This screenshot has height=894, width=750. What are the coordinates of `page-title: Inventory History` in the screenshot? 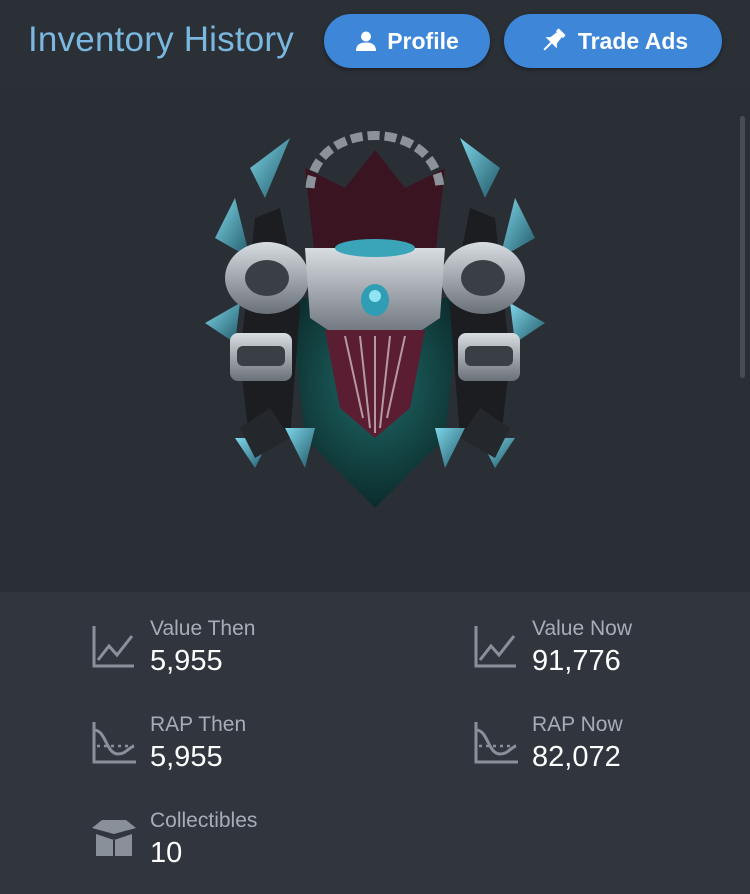 It's located at (161, 39).